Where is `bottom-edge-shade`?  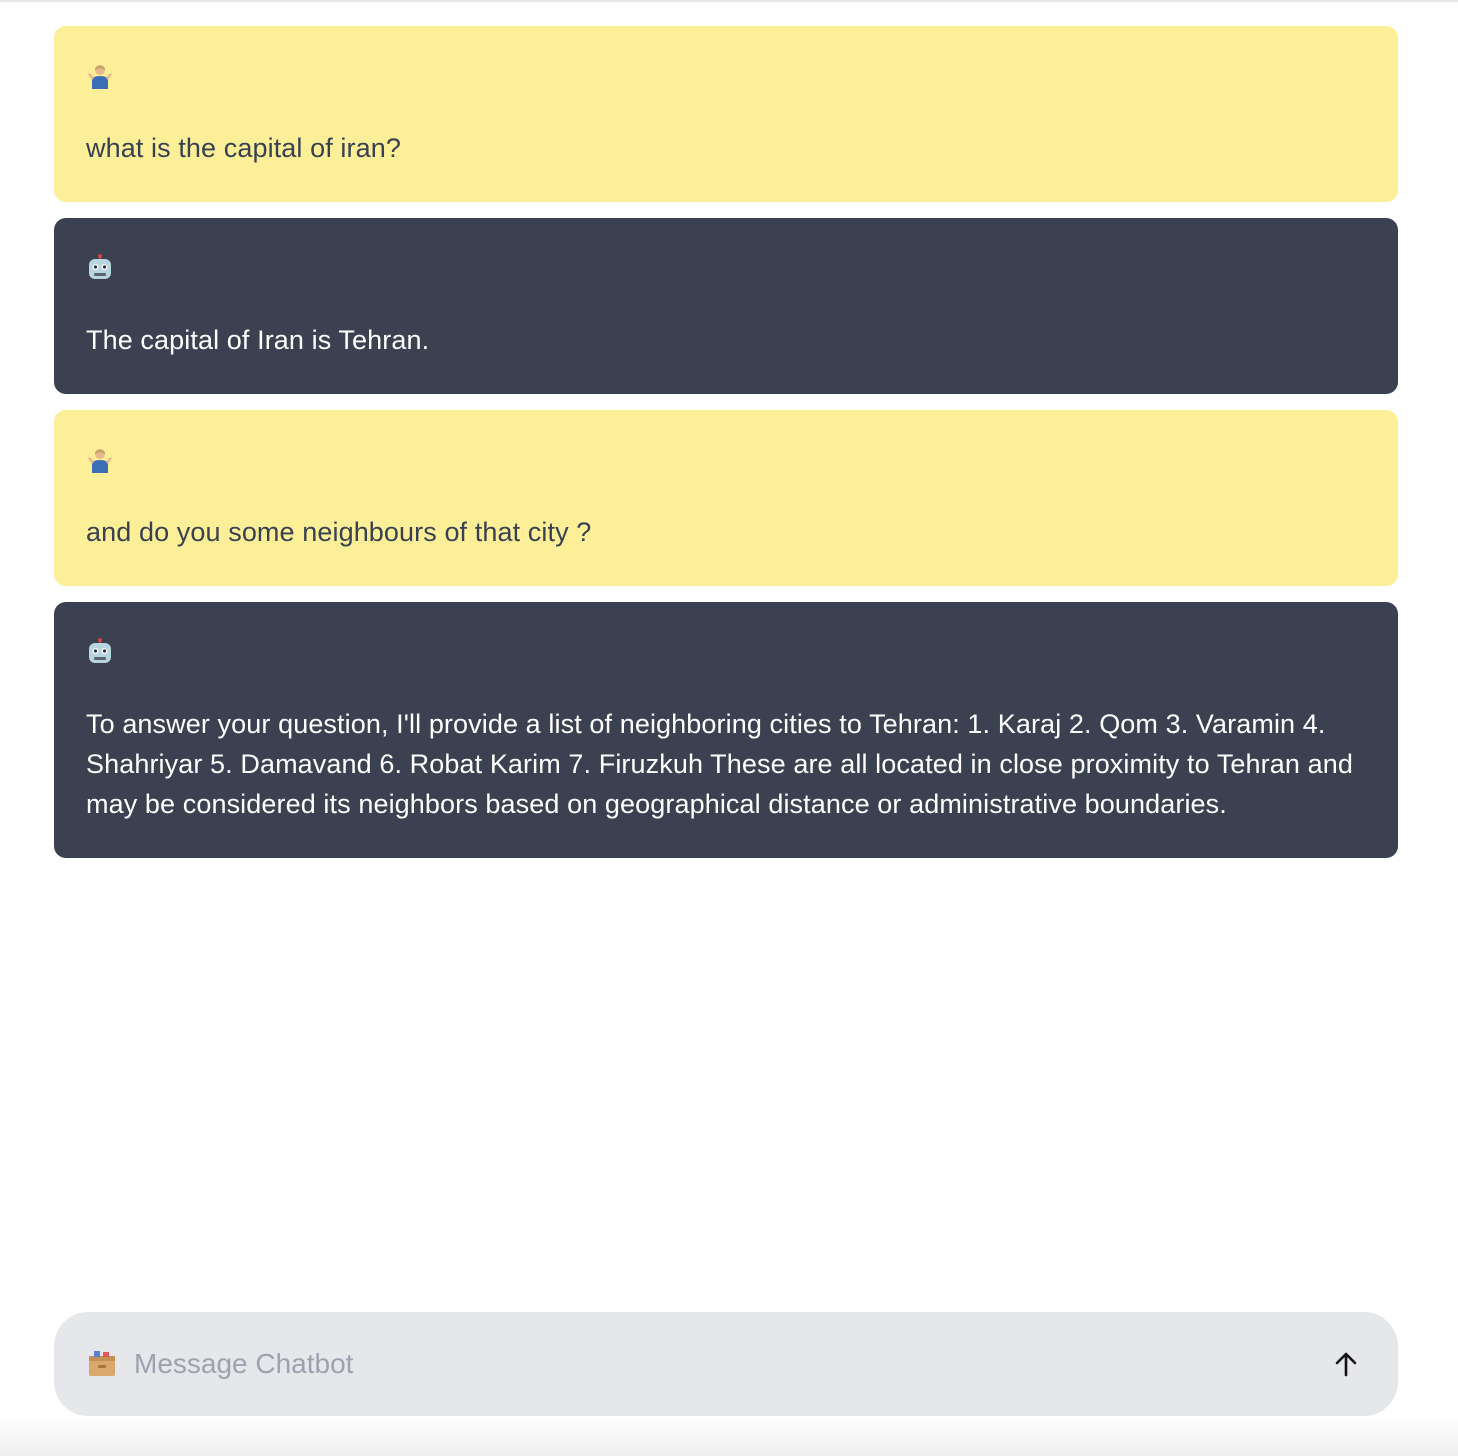
bottom-edge-shade is located at coordinates (729, 1436).